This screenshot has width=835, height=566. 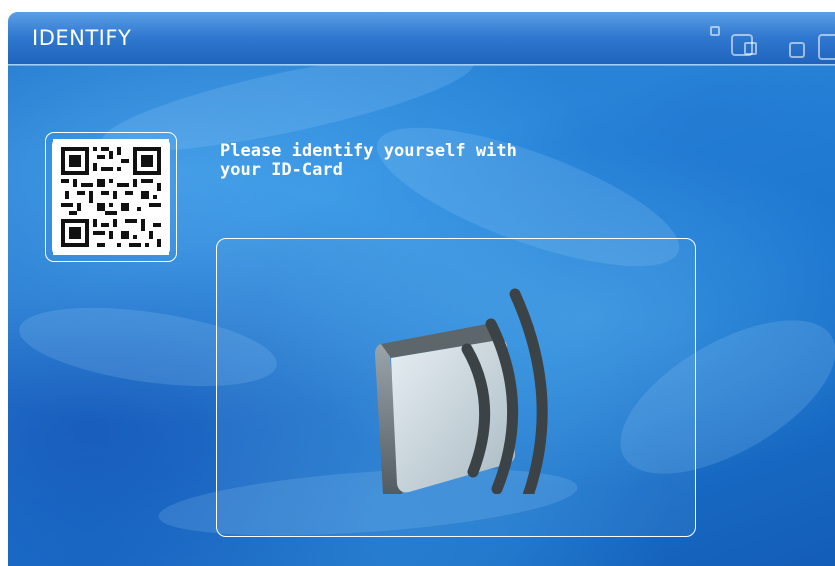 What do you see at coordinates (797, 50) in the screenshot?
I see `window-restore-icon` at bounding box center [797, 50].